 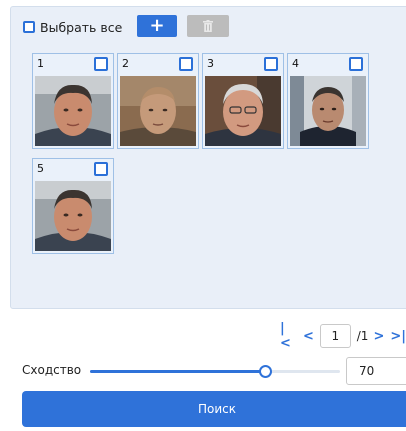 What do you see at coordinates (265, 371) in the screenshot?
I see `similarity-slider-handle` at bounding box center [265, 371].